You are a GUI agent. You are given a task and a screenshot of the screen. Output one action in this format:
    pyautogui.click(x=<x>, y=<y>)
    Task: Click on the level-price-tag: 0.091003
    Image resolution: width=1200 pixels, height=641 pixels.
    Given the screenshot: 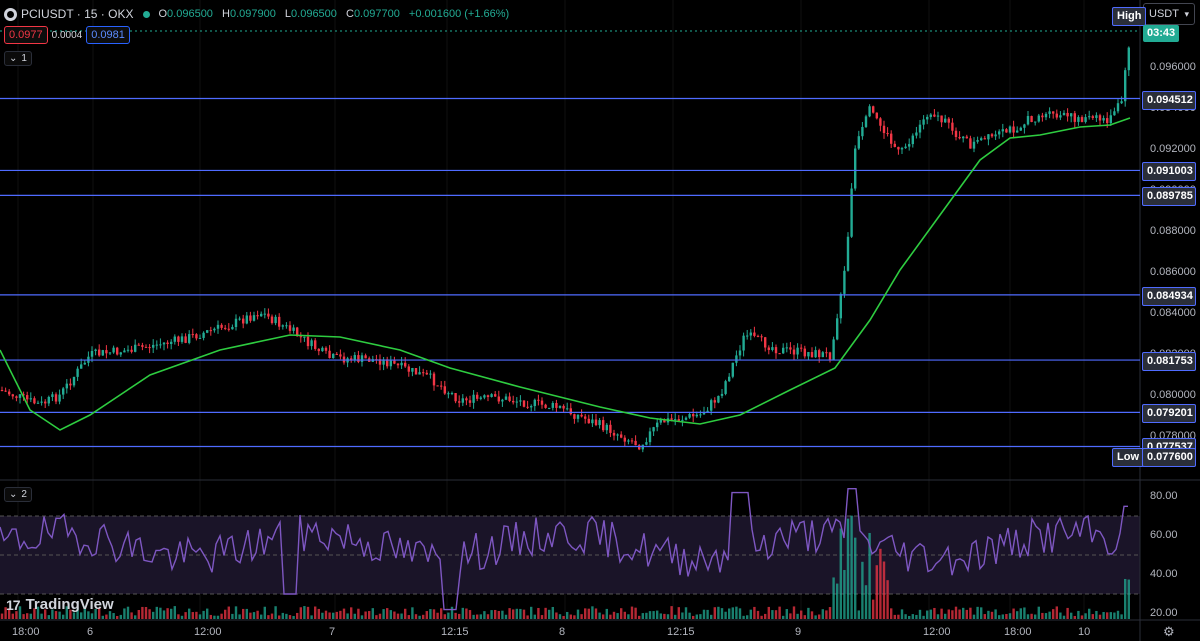 What is the action you would take?
    pyautogui.click(x=1169, y=172)
    